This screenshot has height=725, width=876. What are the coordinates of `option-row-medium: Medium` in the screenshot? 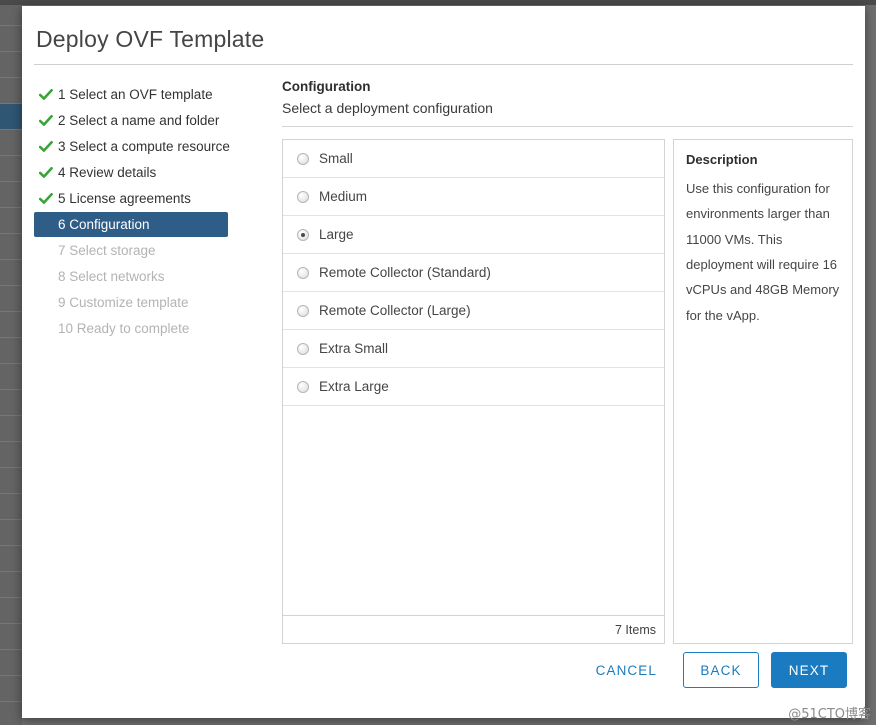 It's located at (473, 197).